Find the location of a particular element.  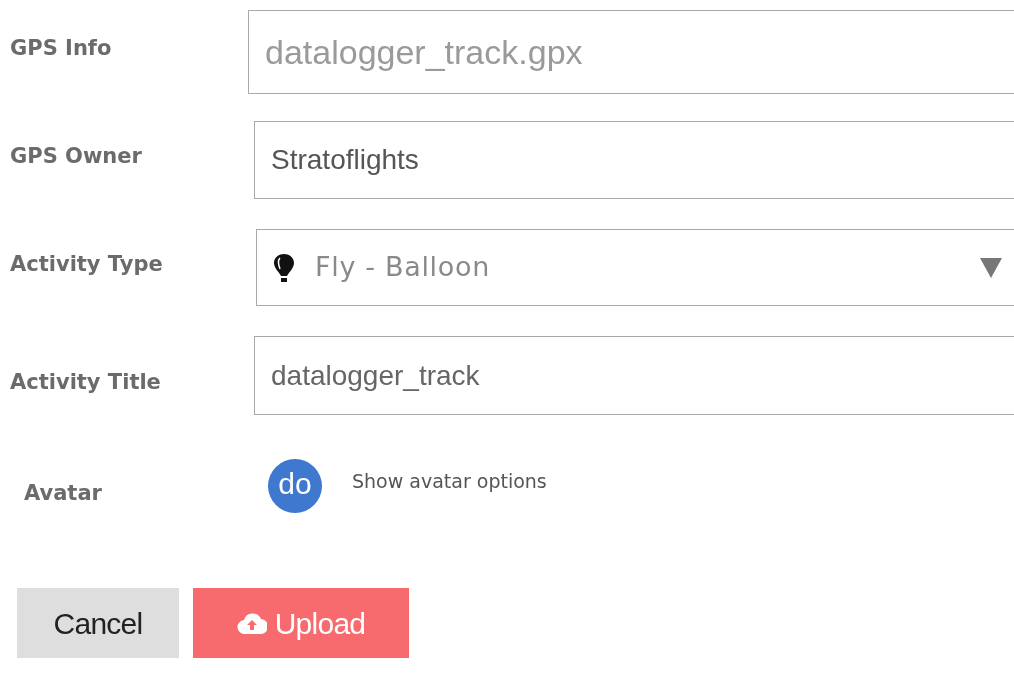

field-label: GPS Owner is located at coordinates (76, 156).